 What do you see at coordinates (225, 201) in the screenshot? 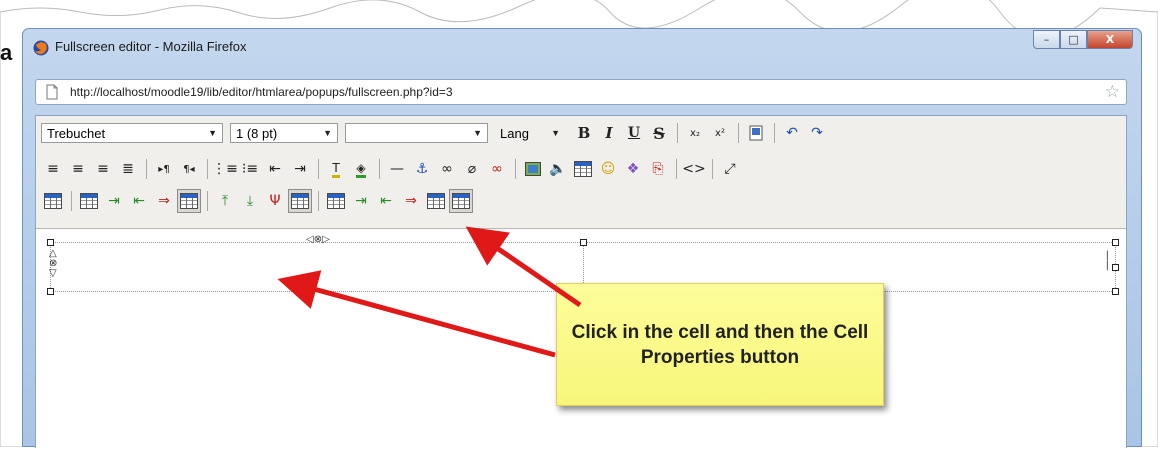
I see `insert-col-before-icon: ⤒` at bounding box center [225, 201].